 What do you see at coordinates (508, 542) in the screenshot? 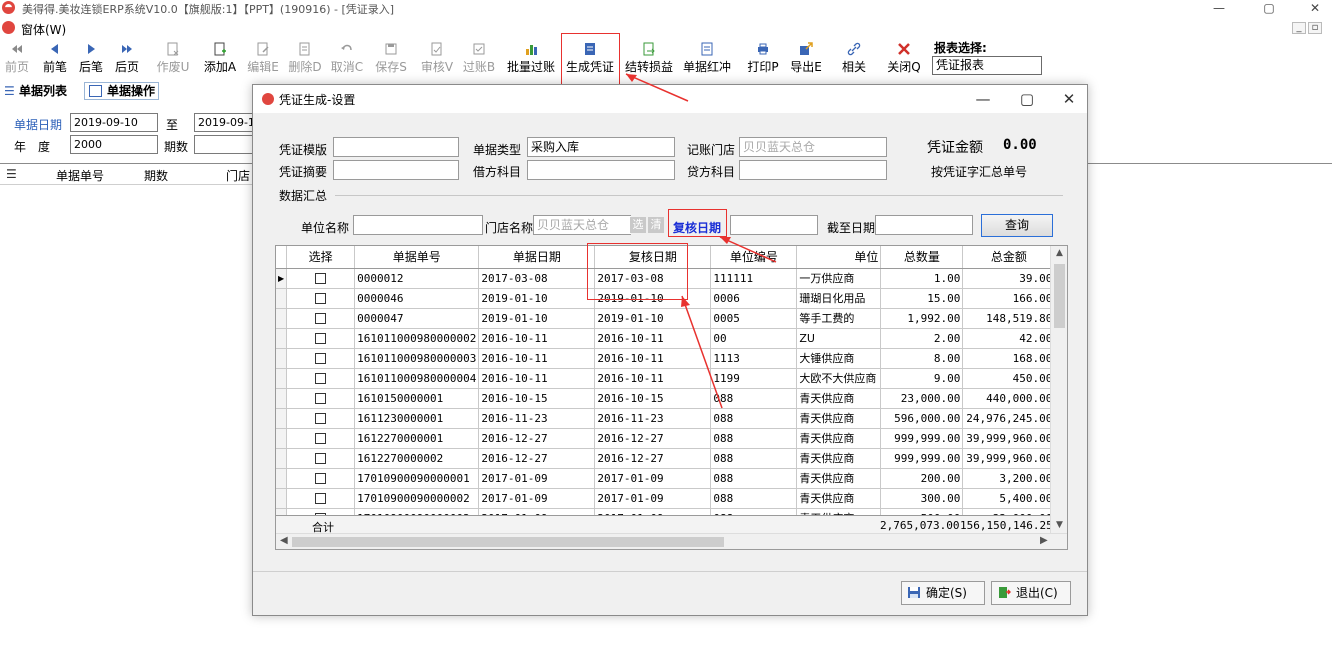
I see `horizontal-scroll-thumb` at bounding box center [508, 542].